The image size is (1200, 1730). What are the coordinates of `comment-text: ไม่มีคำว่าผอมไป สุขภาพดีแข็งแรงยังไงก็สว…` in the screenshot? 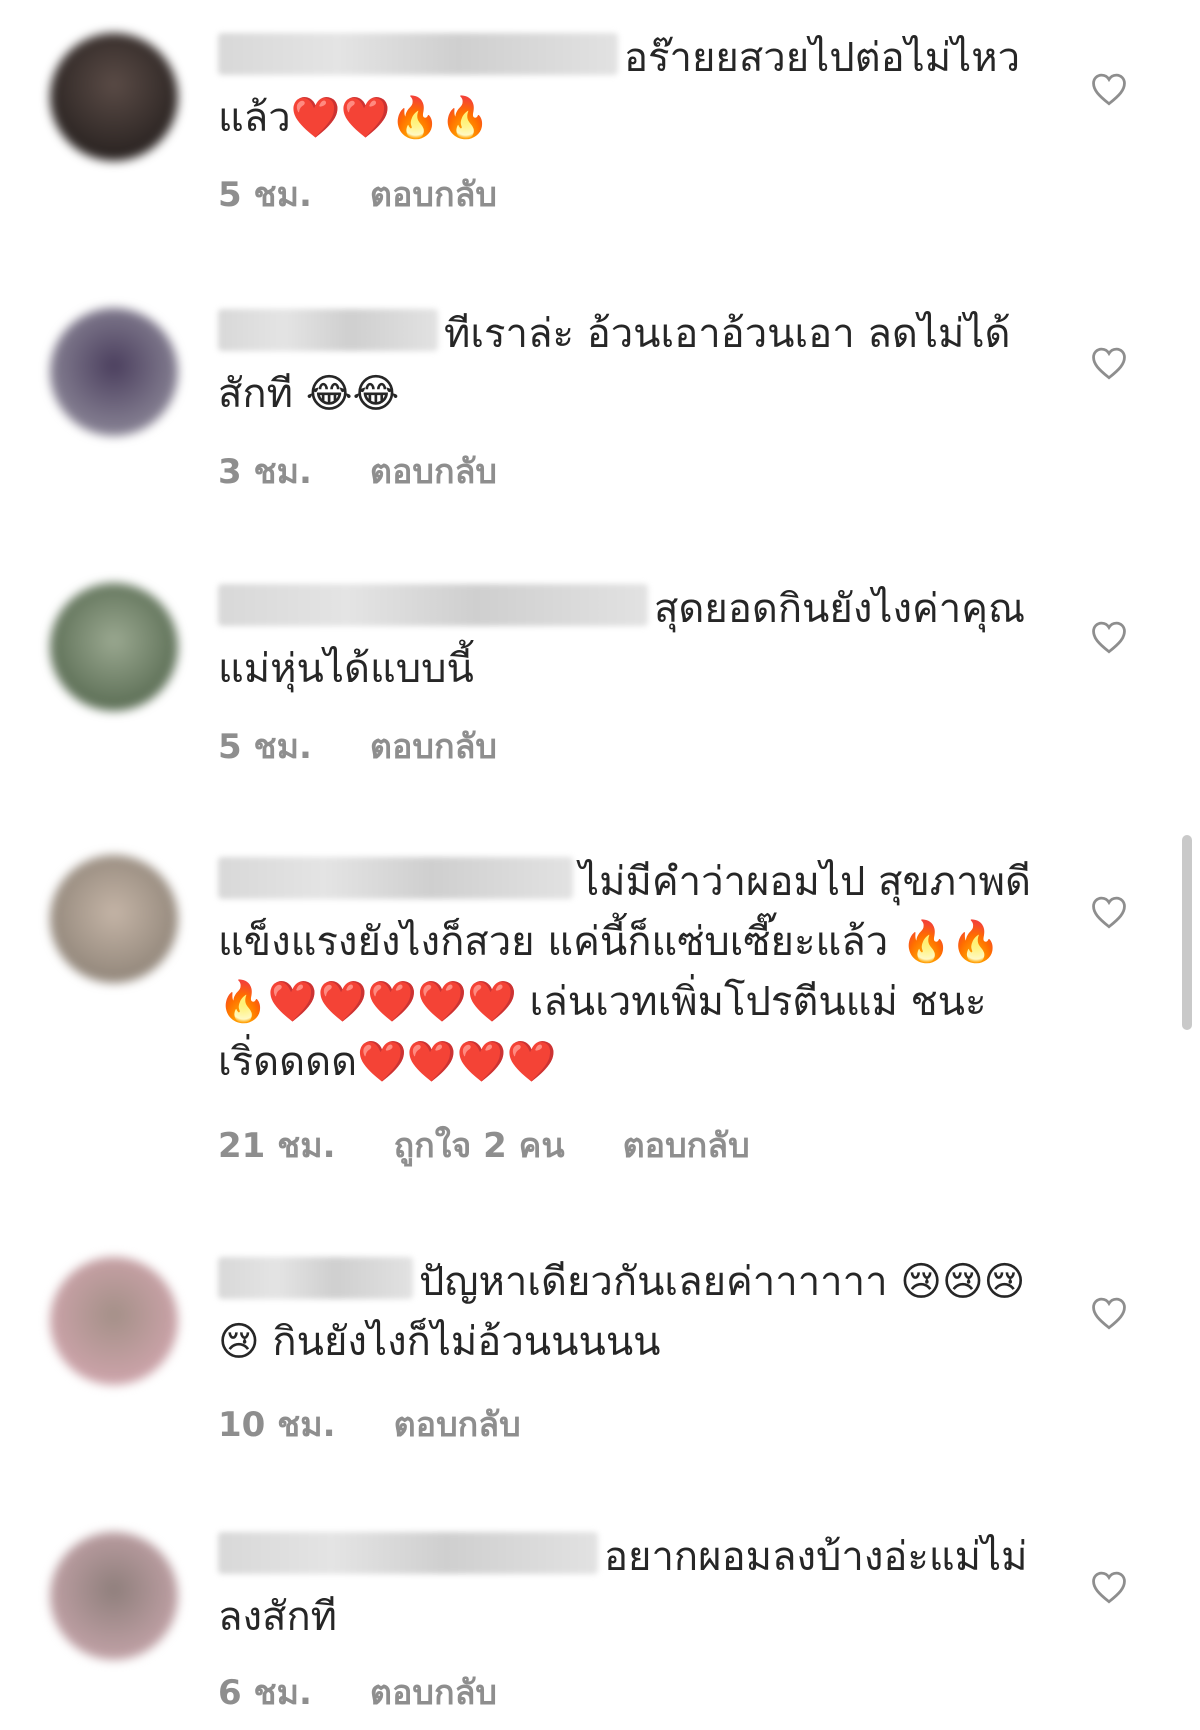 It's located at (633, 972).